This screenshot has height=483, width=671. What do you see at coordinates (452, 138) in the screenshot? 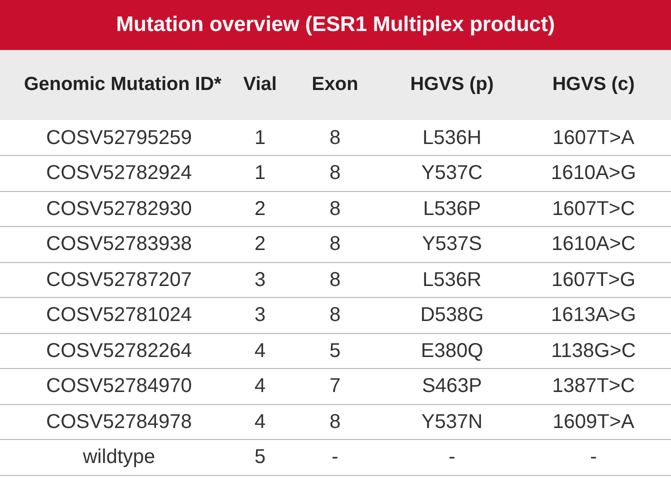
I see `table-cell: L536H` at bounding box center [452, 138].